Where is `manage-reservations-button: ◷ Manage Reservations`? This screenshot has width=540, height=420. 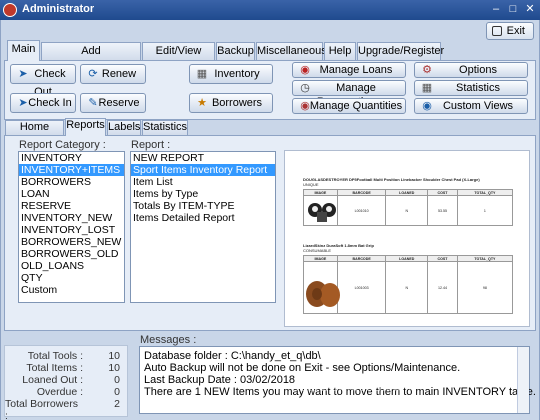 manage-reservations-button: ◷ Manage Reservations is located at coordinates (349, 94).